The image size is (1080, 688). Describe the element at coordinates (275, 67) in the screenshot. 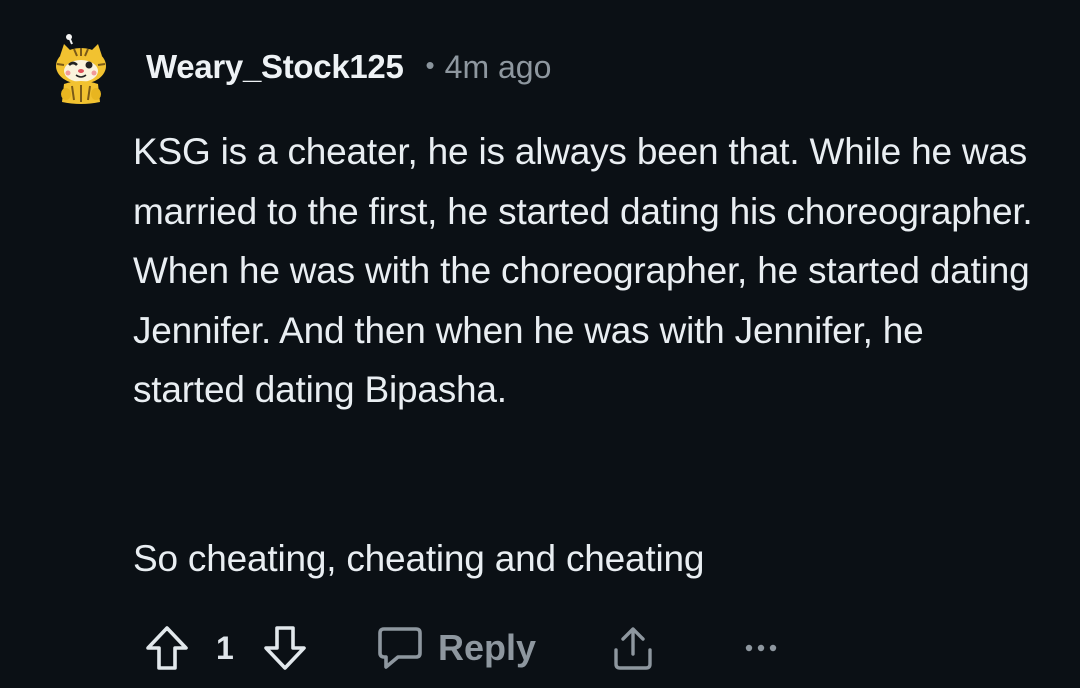

I see `username: Weary_Stock125` at that location.